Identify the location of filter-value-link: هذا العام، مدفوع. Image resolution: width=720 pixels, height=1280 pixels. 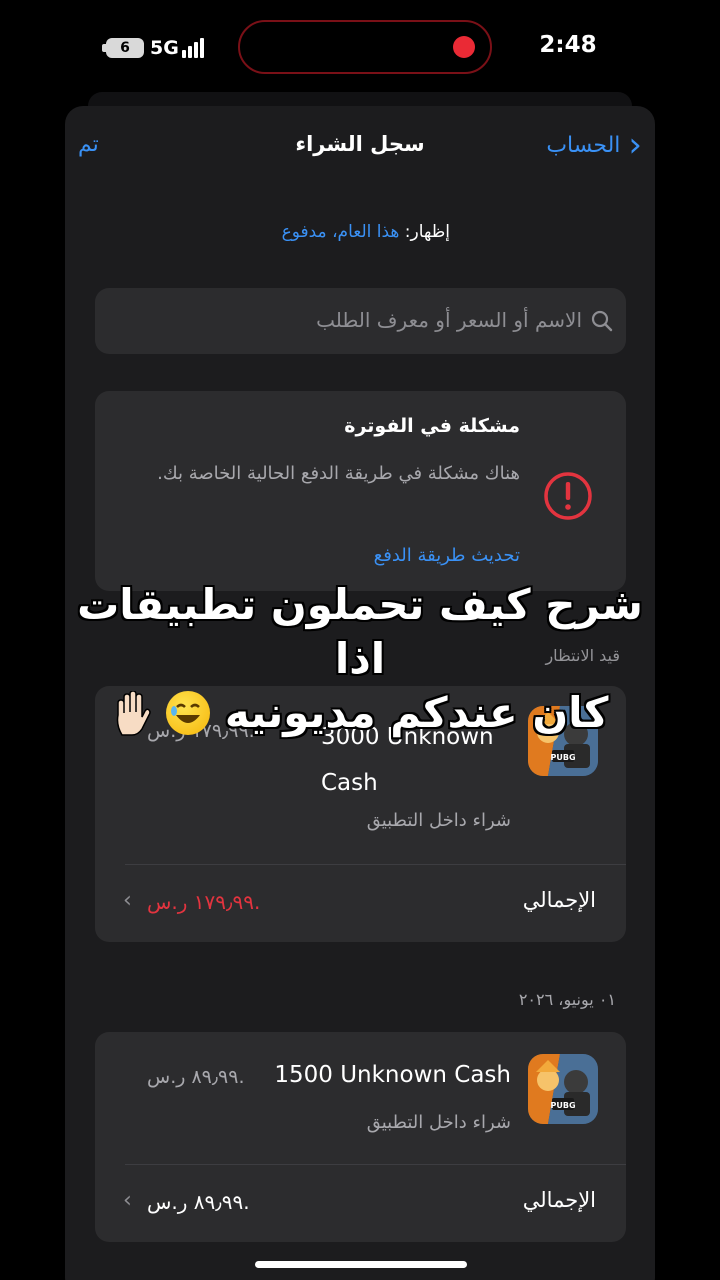
(341, 232).